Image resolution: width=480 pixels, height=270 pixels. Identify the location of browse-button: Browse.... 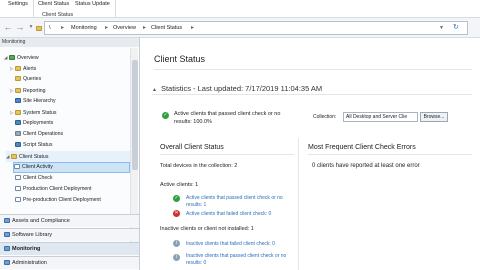
(434, 117).